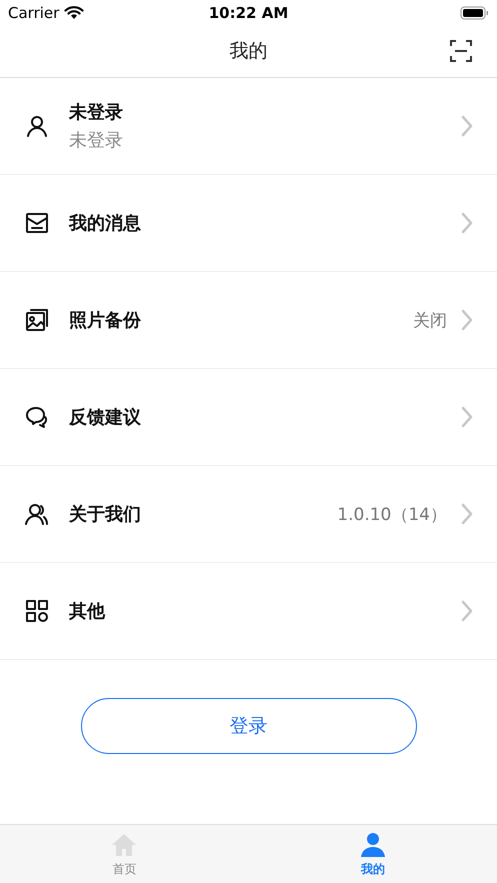 The width and height of the screenshot is (497, 883). I want to click on menu-value: 1.0.10（14）, so click(392, 515).